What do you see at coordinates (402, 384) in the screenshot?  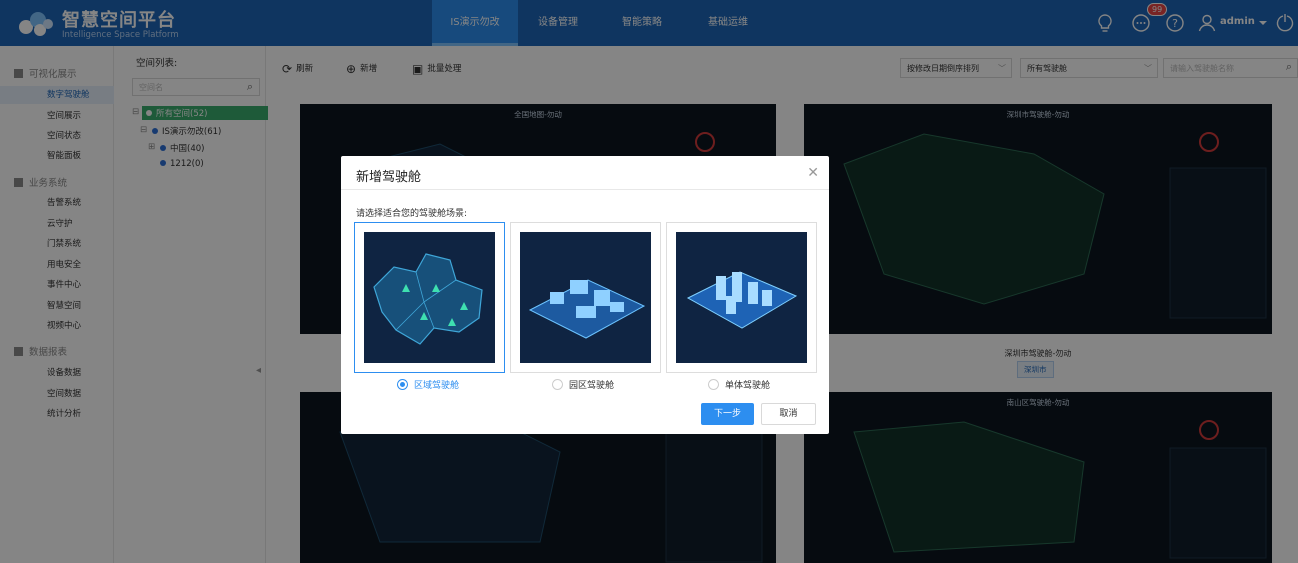 I see `radio-selected-icon` at bounding box center [402, 384].